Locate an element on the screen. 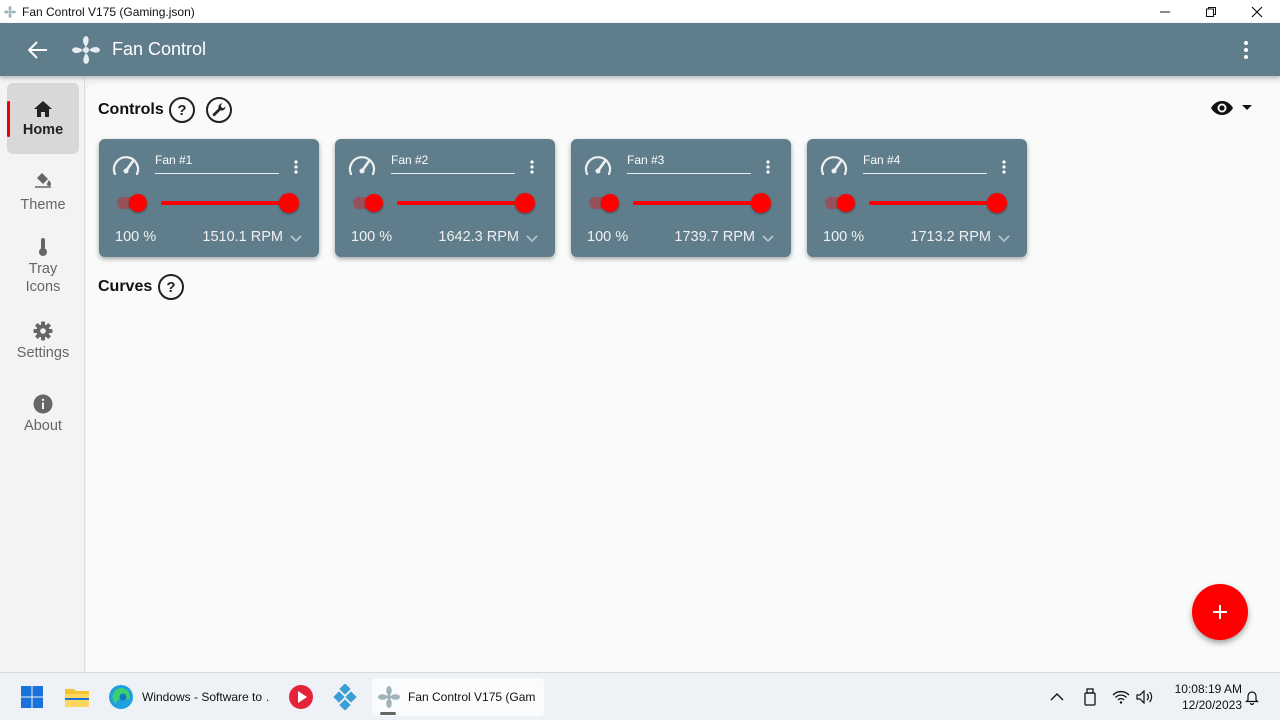 The height and width of the screenshot is (720, 1280). clock: 10:08:19 AM 12/20/2023 is located at coordinates (1202, 697).